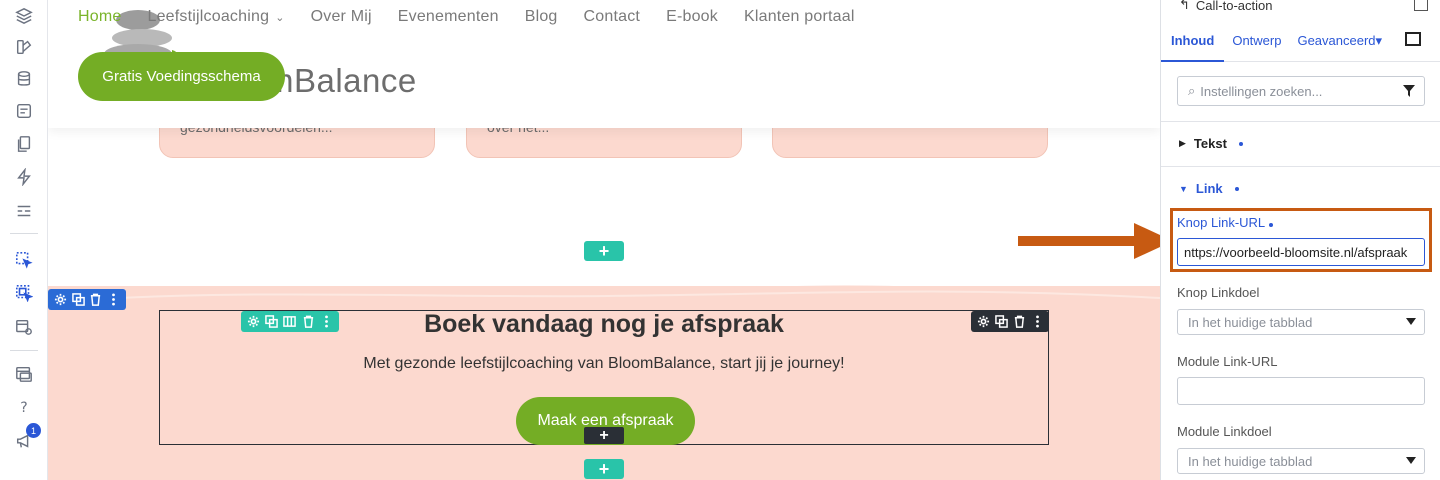 This screenshot has height=480, width=1440. I want to click on page-settings-icon, so click(24, 327).